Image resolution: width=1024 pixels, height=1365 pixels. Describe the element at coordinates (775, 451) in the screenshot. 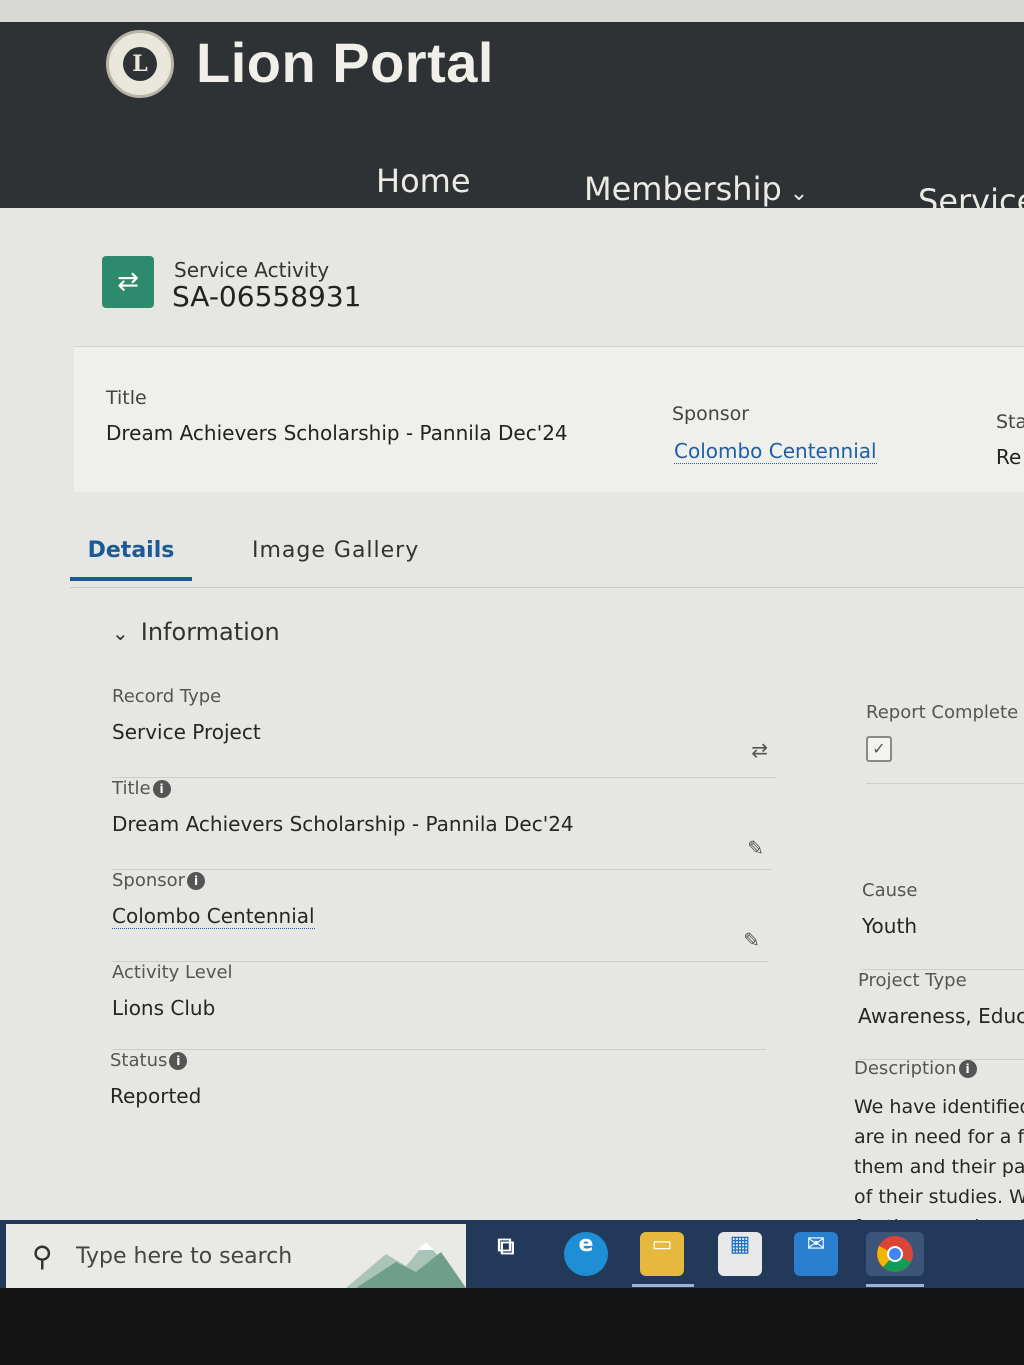

I see `highlight-sponsor-link: Colombo Centennial` at that location.